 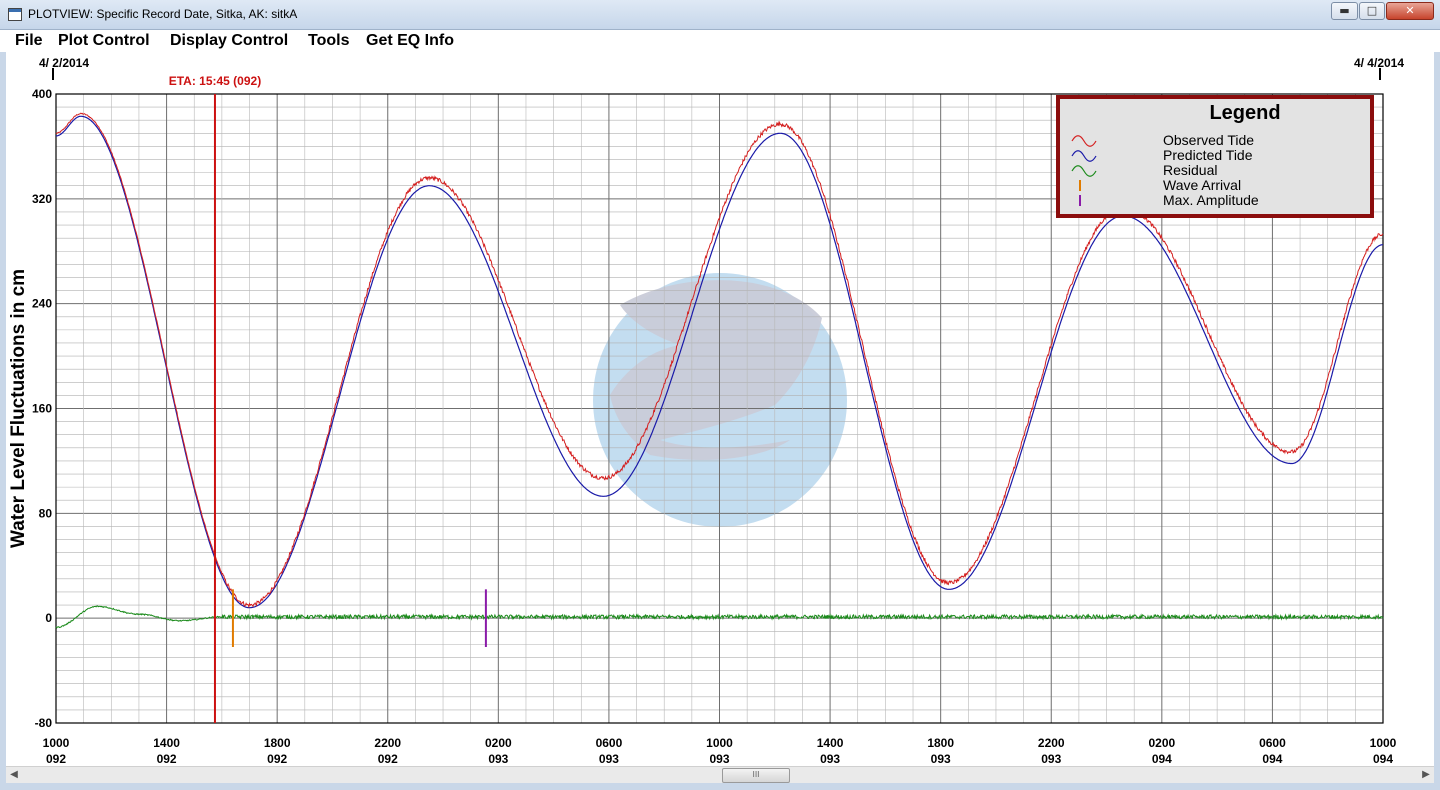 I want to click on y-tick-label: 80, so click(x=46, y=513).